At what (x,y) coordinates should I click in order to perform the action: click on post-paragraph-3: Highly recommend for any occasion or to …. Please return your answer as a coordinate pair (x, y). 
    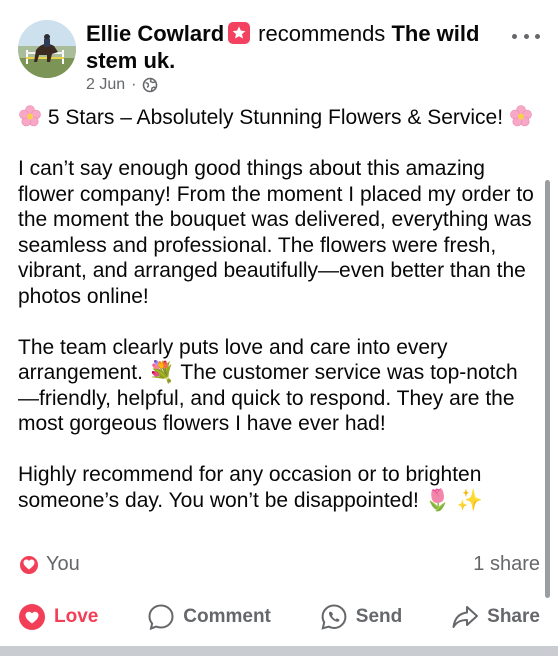
    Looking at the image, I should click on (278, 487).